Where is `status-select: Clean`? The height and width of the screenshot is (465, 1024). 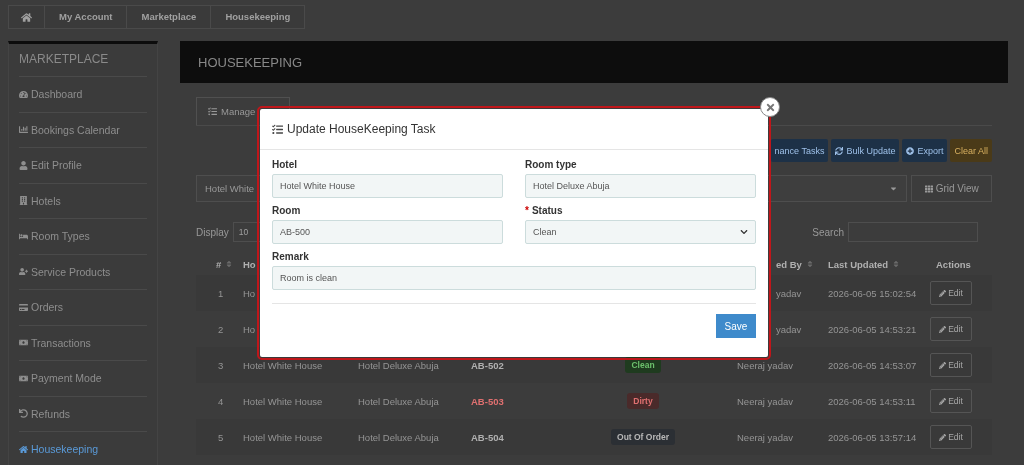 status-select: Clean is located at coordinates (640, 232).